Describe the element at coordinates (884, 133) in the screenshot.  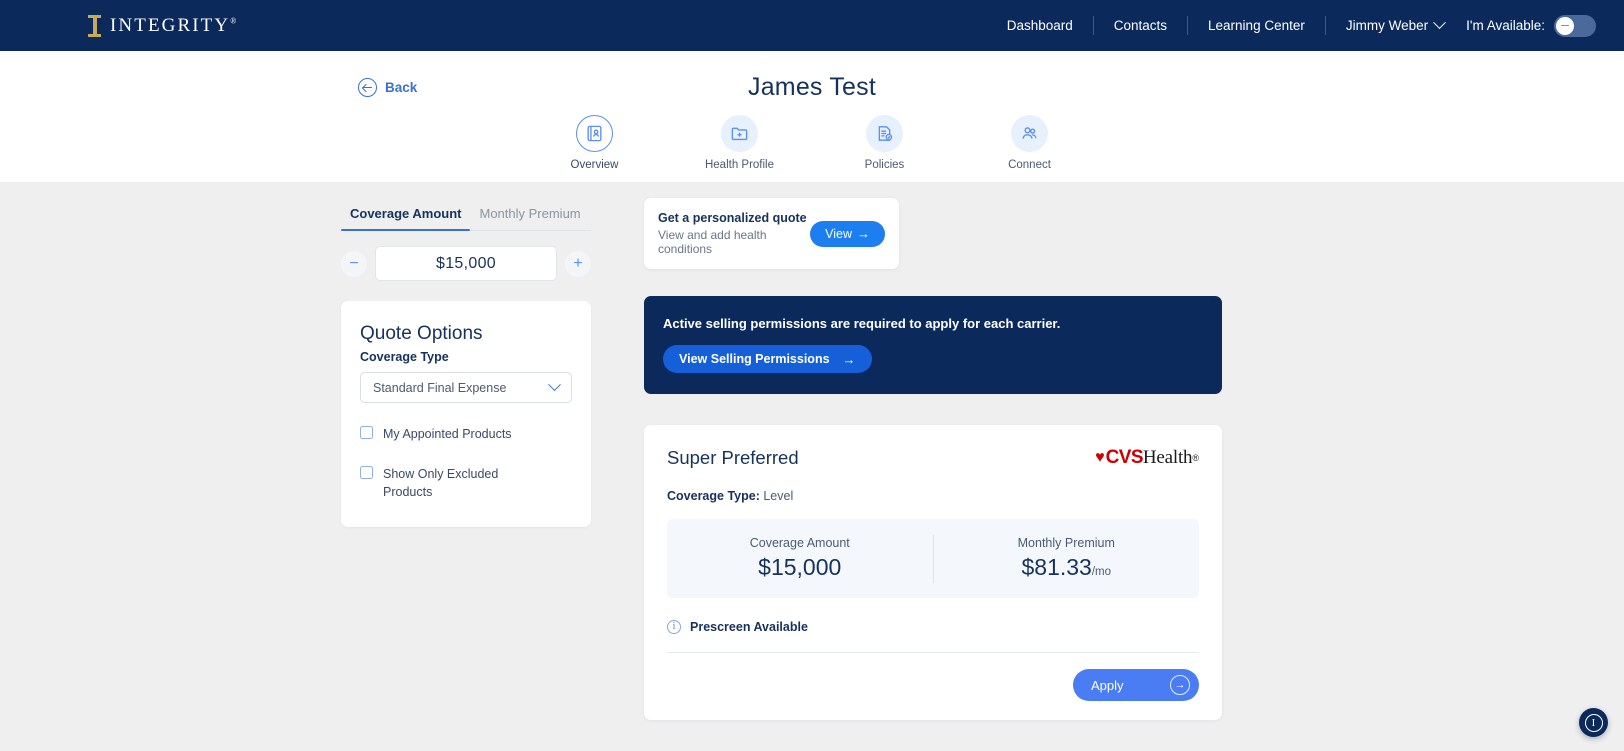
I see `policy-document-icon` at that location.